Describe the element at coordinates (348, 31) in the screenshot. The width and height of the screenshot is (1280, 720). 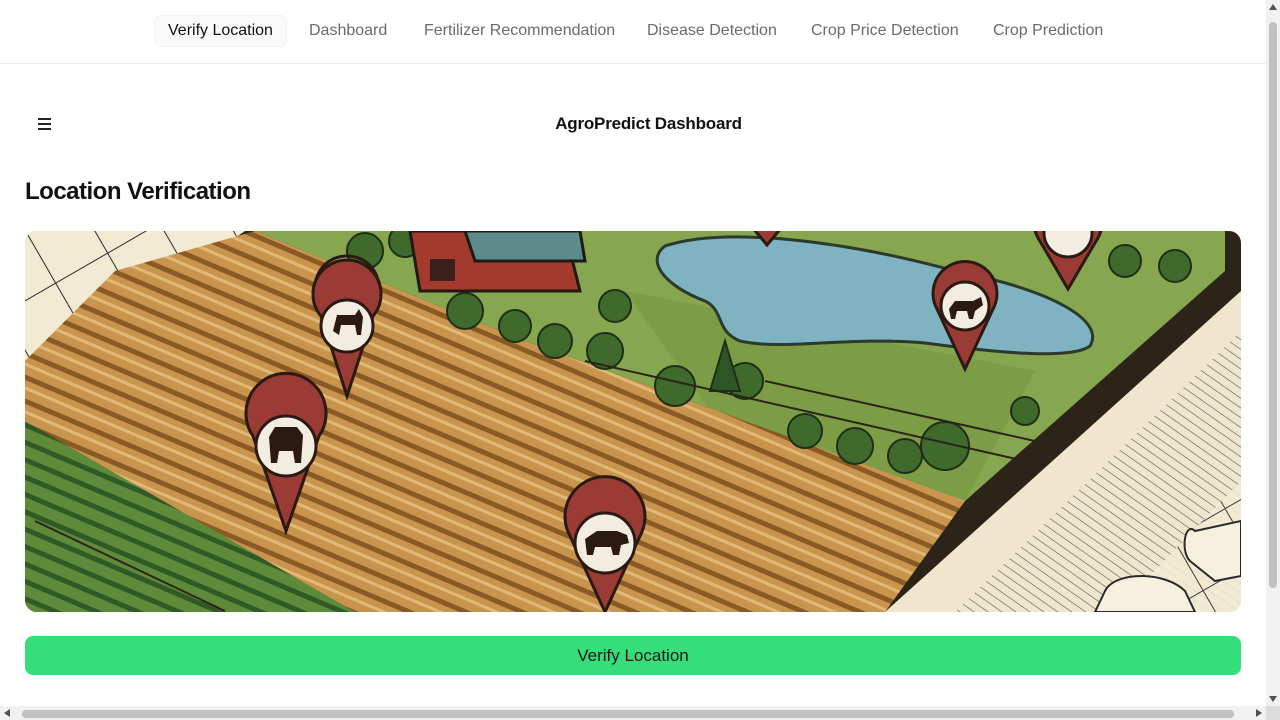
I see `tab-dashboard: Dashboard` at that location.